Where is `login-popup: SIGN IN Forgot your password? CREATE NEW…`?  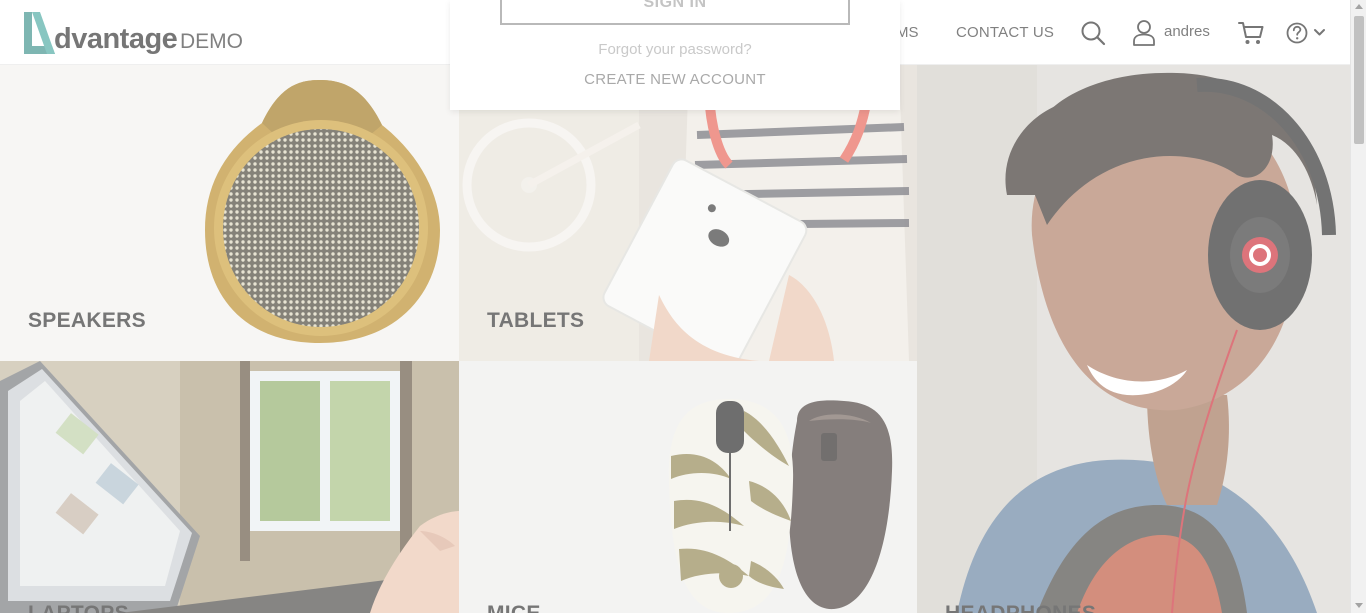 login-popup: SIGN IN Forgot your password? CREATE NEW… is located at coordinates (675, 55).